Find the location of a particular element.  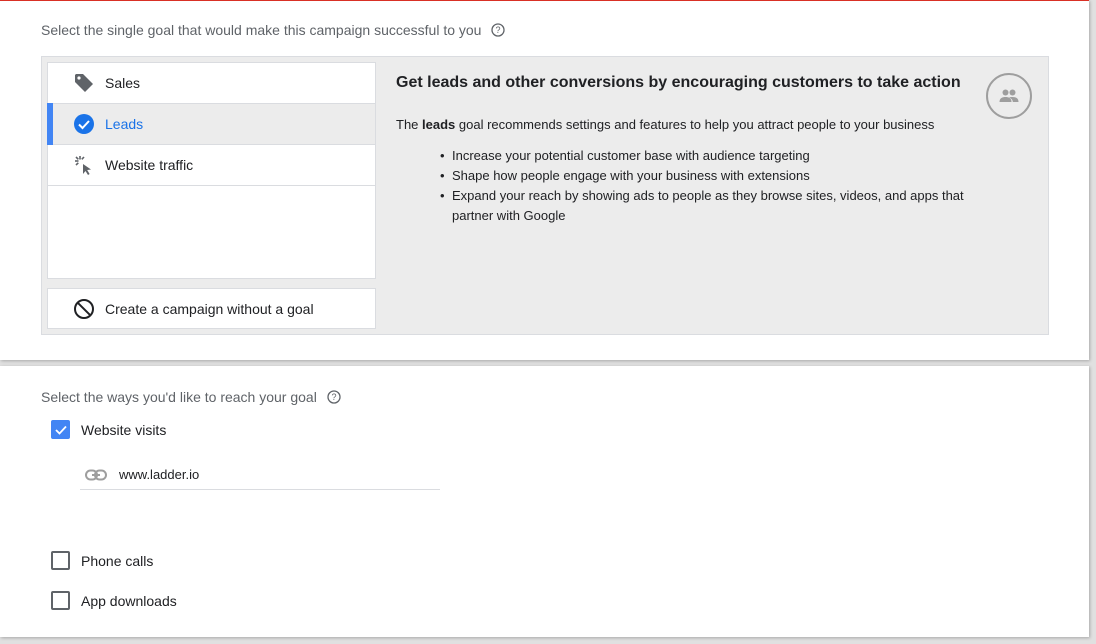

no-goal-option: Create a campaign without a goal is located at coordinates (211, 308).